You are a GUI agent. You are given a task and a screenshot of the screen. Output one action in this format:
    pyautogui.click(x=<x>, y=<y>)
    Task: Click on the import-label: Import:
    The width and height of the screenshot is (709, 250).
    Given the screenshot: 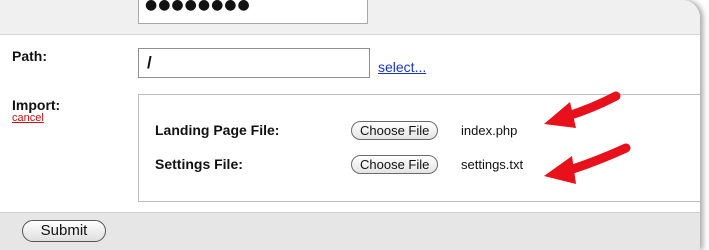 What is the action you would take?
    pyautogui.click(x=36, y=105)
    